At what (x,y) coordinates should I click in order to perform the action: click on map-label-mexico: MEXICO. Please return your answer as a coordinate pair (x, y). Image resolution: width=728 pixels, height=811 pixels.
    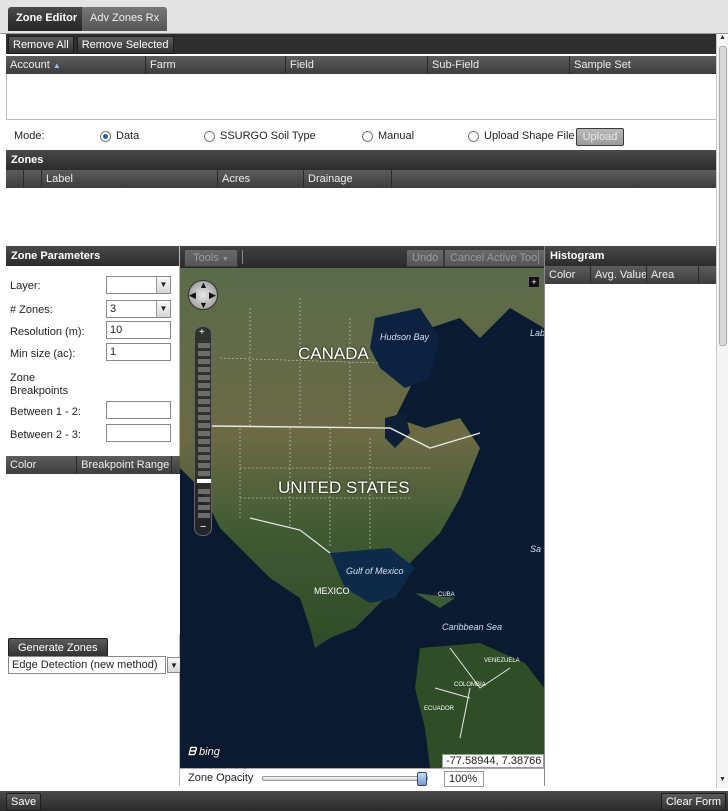
    Looking at the image, I should click on (332, 591).